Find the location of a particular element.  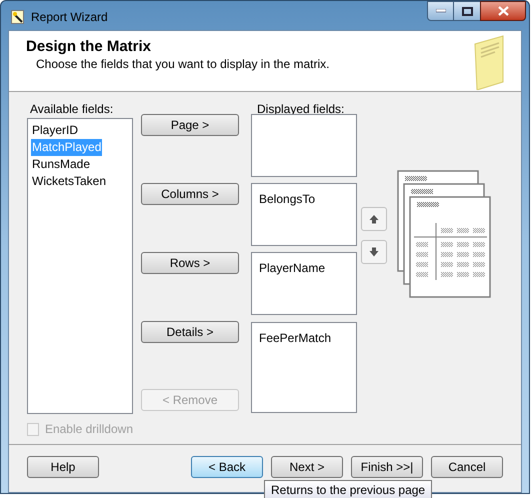

field-item: WicketsTaken is located at coordinates (69, 181).